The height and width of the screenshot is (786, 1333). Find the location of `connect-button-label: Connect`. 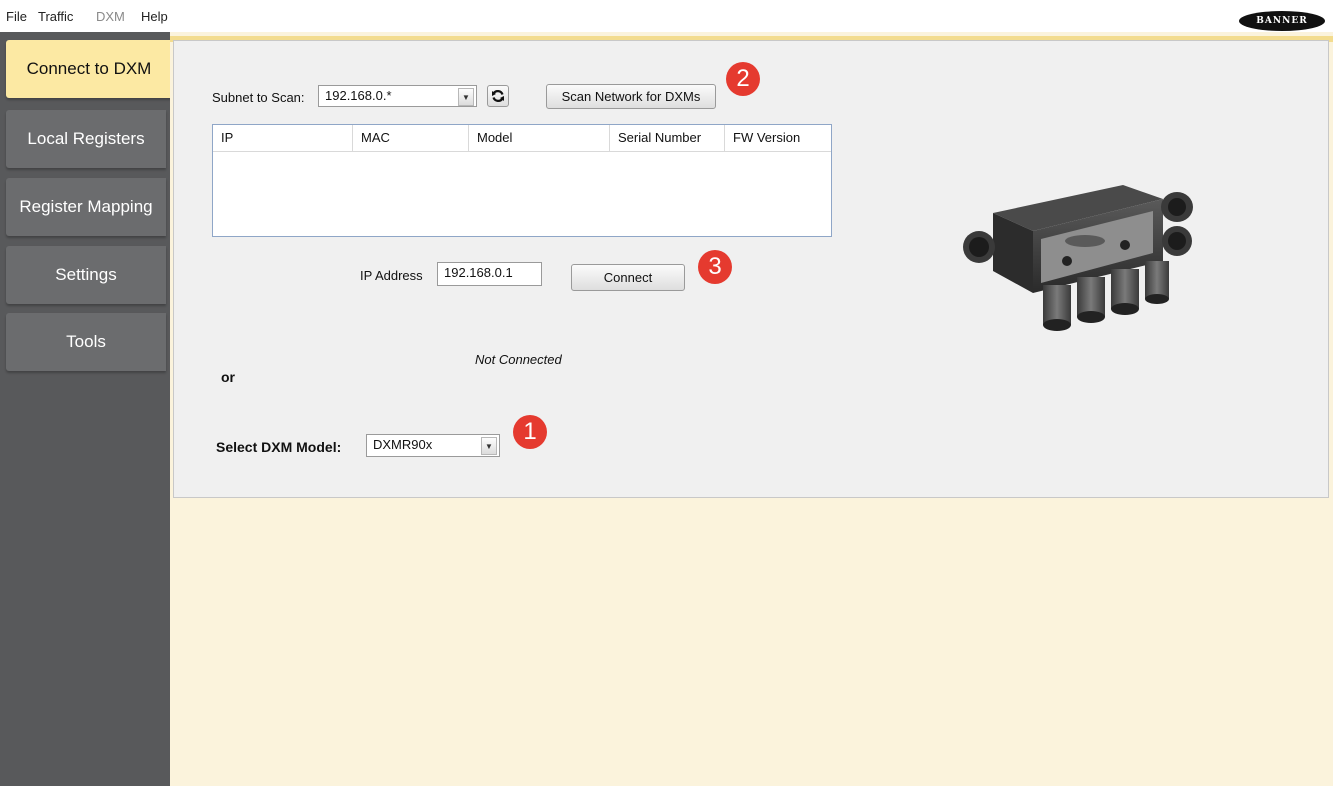

connect-button-label: Connect is located at coordinates (628, 277).